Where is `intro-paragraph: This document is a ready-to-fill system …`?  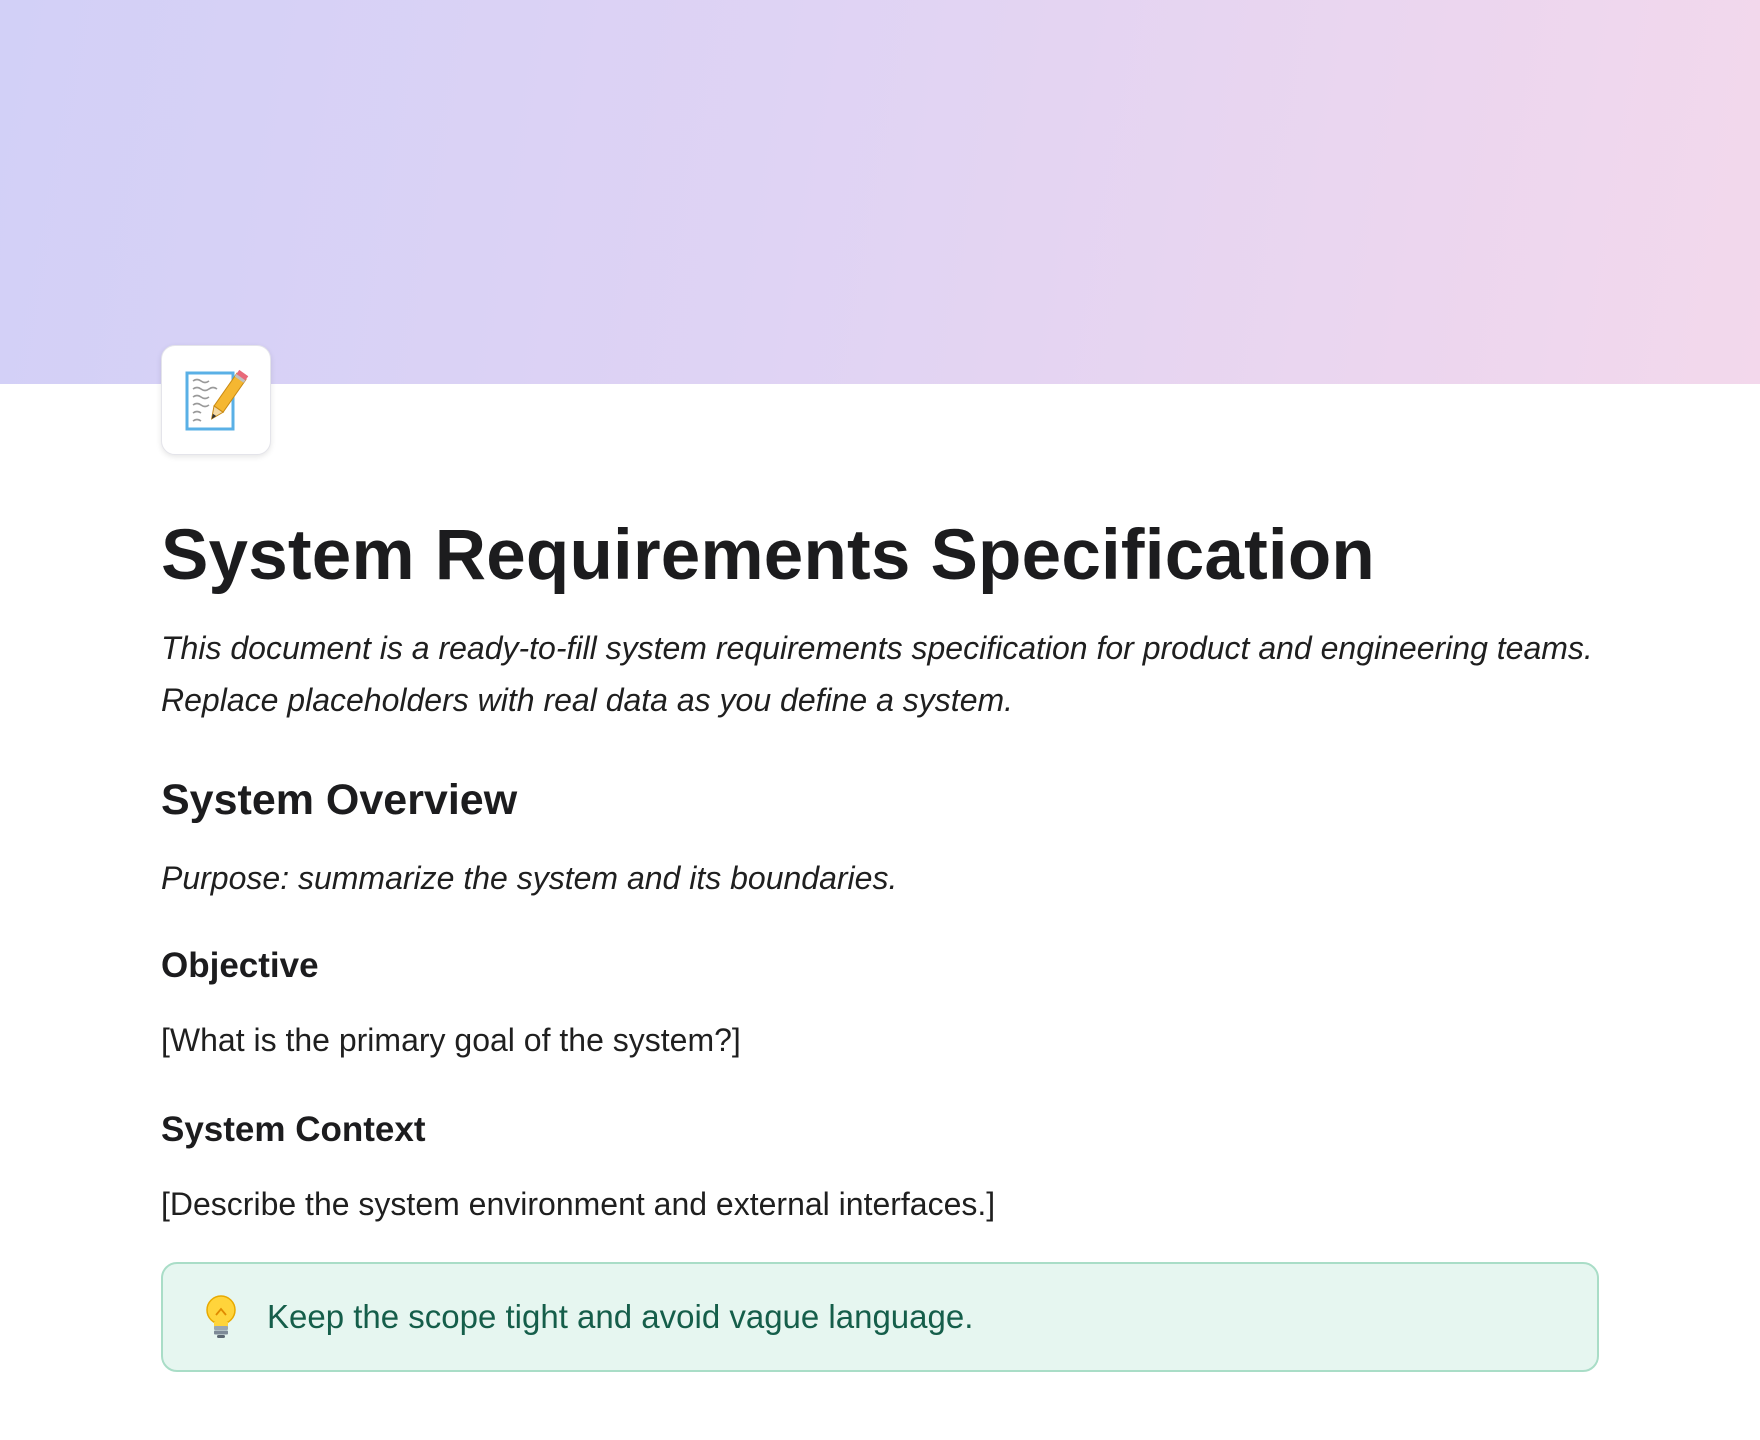 intro-paragraph: This document is a ready-to-fill system … is located at coordinates (881, 674).